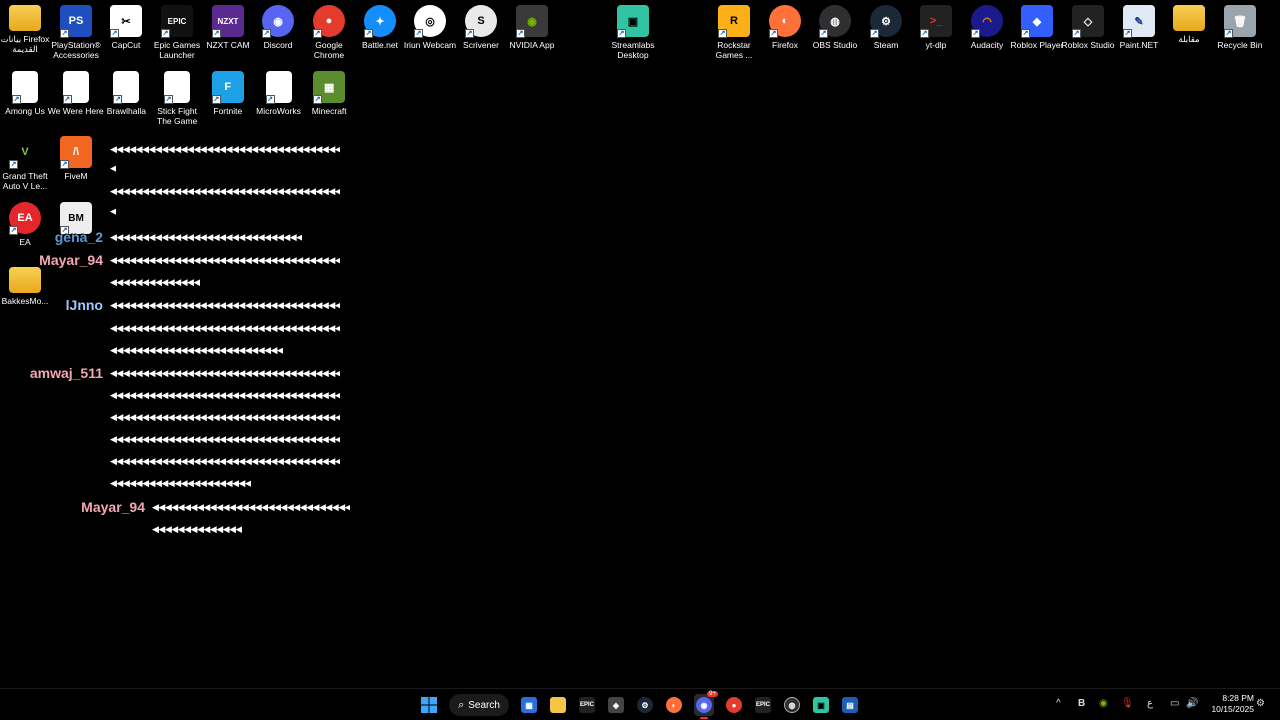  Describe the element at coordinates (1103, 703) in the screenshot. I see `nvidia-tray-icon: ◉` at that location.